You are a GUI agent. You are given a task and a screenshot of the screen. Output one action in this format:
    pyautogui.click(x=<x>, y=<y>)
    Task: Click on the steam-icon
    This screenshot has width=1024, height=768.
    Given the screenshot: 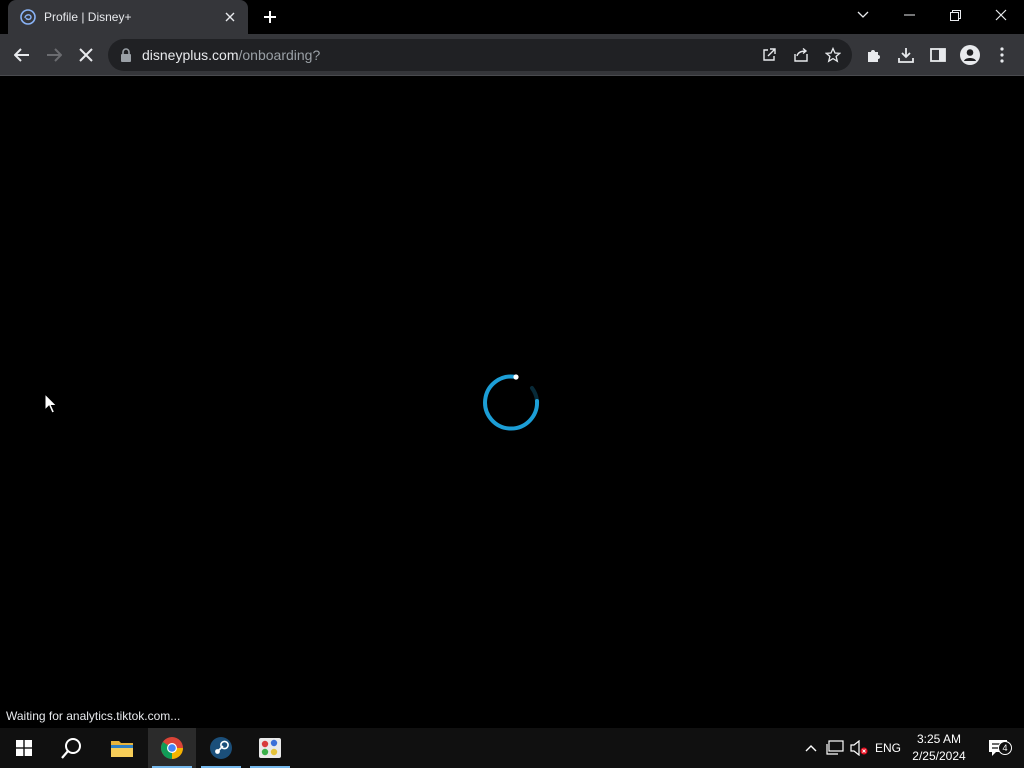 What is the action you would take?
    pyautogui.click(x=221, y=748)
    